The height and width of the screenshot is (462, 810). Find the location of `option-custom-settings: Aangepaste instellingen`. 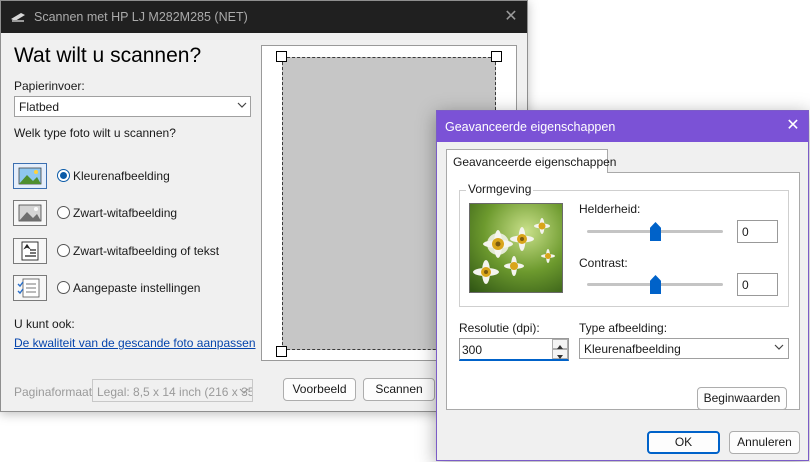

option-custom-settings: Aangepaste instellingen is located at coordinates (133, 288).